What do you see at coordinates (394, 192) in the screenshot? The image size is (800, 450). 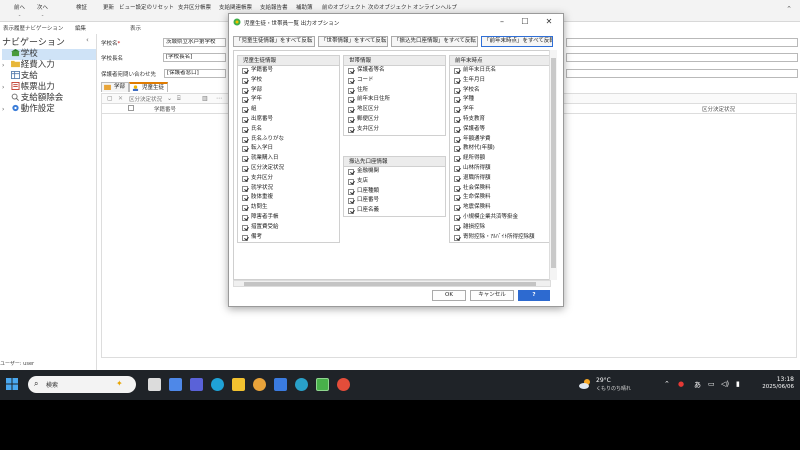 I see `checkbox-account-type: 口座種類` at bounding box center [394, 192].